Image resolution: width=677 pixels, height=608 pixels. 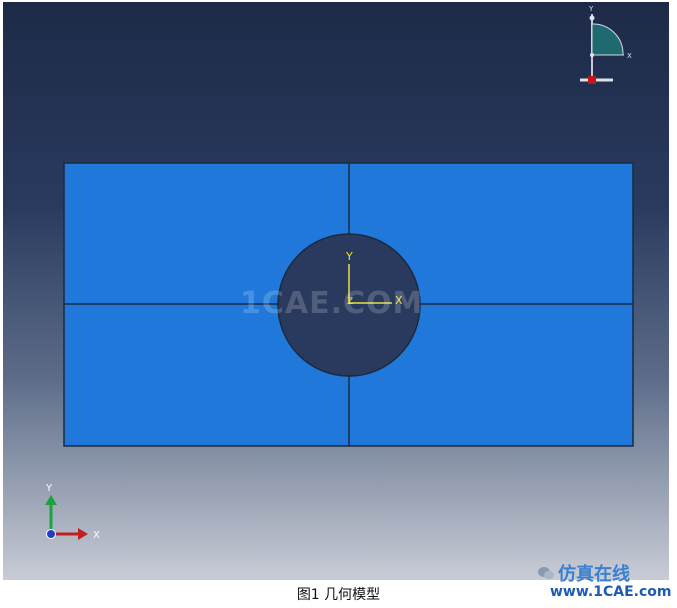 I want to click on triad-x-arrowhead, so click(x=83, y=534).